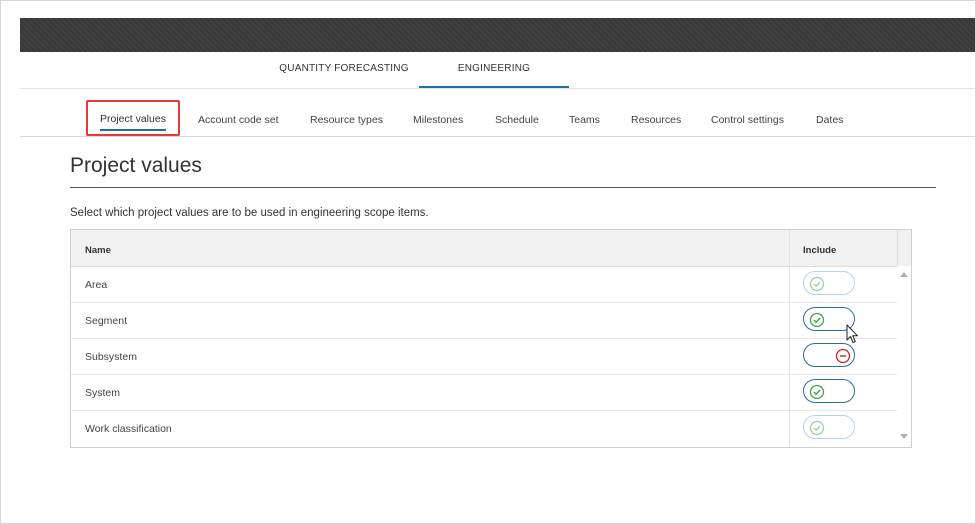 This screenshot has height=524, width=976. What do you see at coordinates (852, 333) in the screenshot?
I see `mouse-pointer-icon` at bounding box center [852, 333].